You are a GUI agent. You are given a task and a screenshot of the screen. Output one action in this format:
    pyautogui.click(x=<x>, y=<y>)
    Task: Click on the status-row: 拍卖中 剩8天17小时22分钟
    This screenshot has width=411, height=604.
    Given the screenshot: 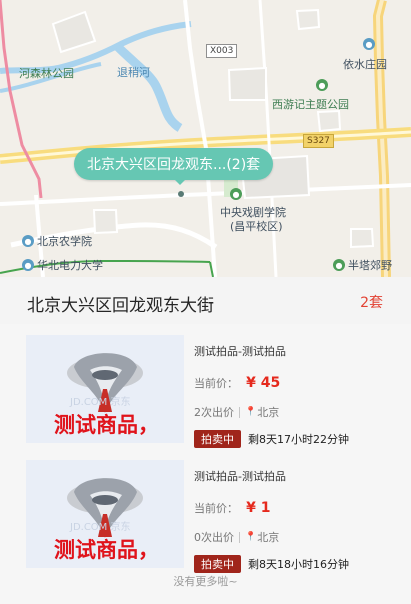 What is the action you would take?
    pyautogui.click(x=271, y=439)
    